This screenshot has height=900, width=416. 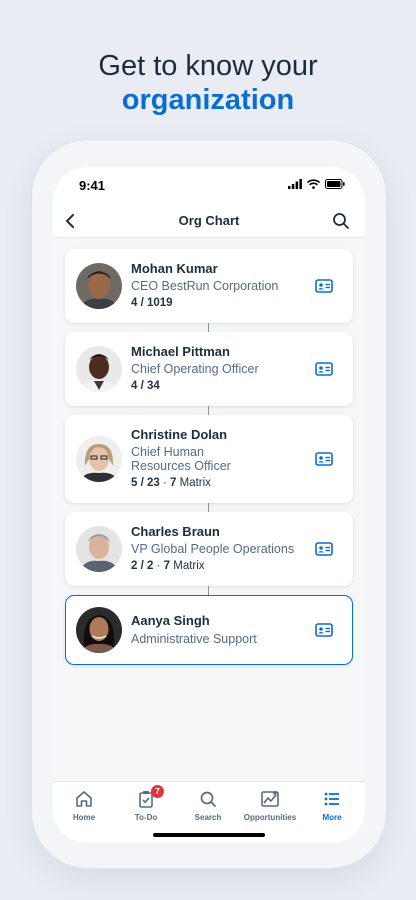 I want to click on employee-name: Michael Pittman, so click(x=180, y=351).